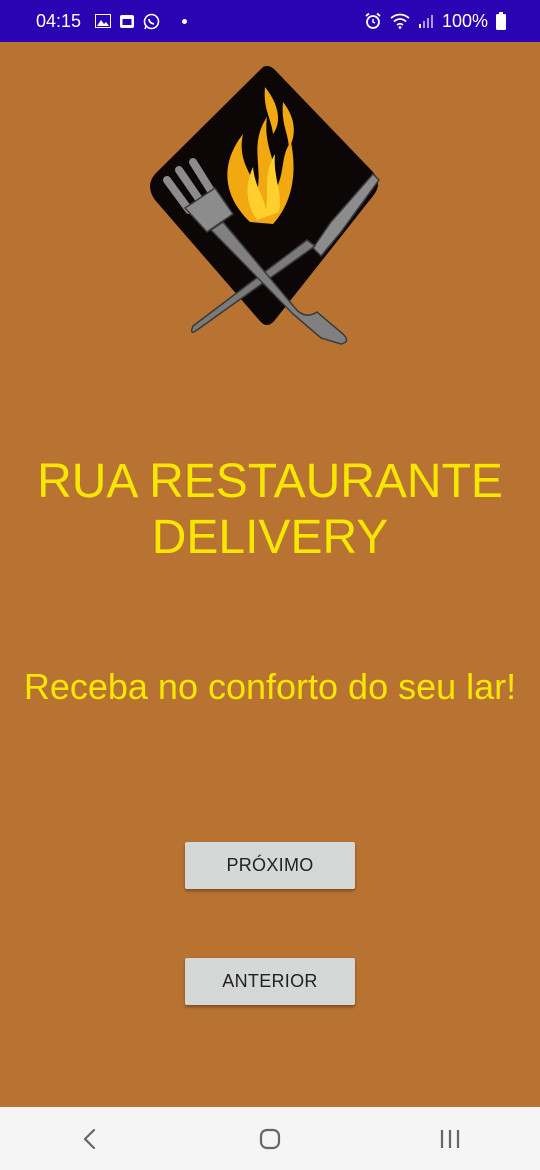 Image resolution: width=540 pixels, height=1170 pixels. What do you see at coordinates (185, 21) in the screenshot?
I see `dot-icon` at bounding box center [185, 21].